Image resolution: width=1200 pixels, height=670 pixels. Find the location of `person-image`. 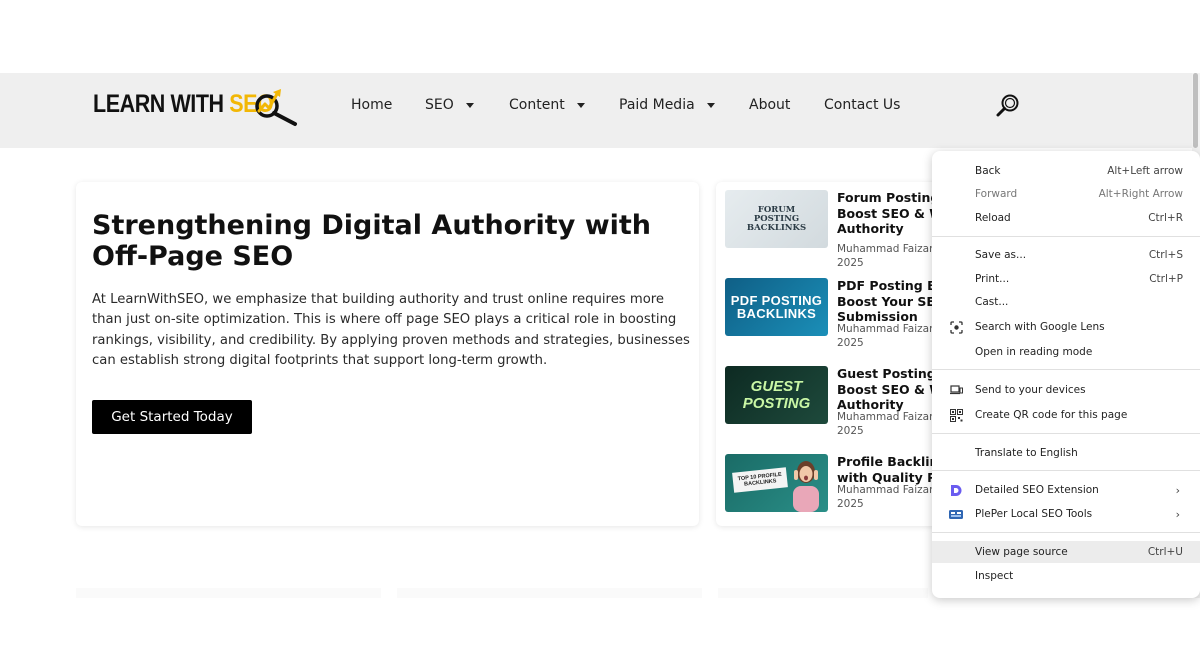

person-image is located at coordinates (806, 486).